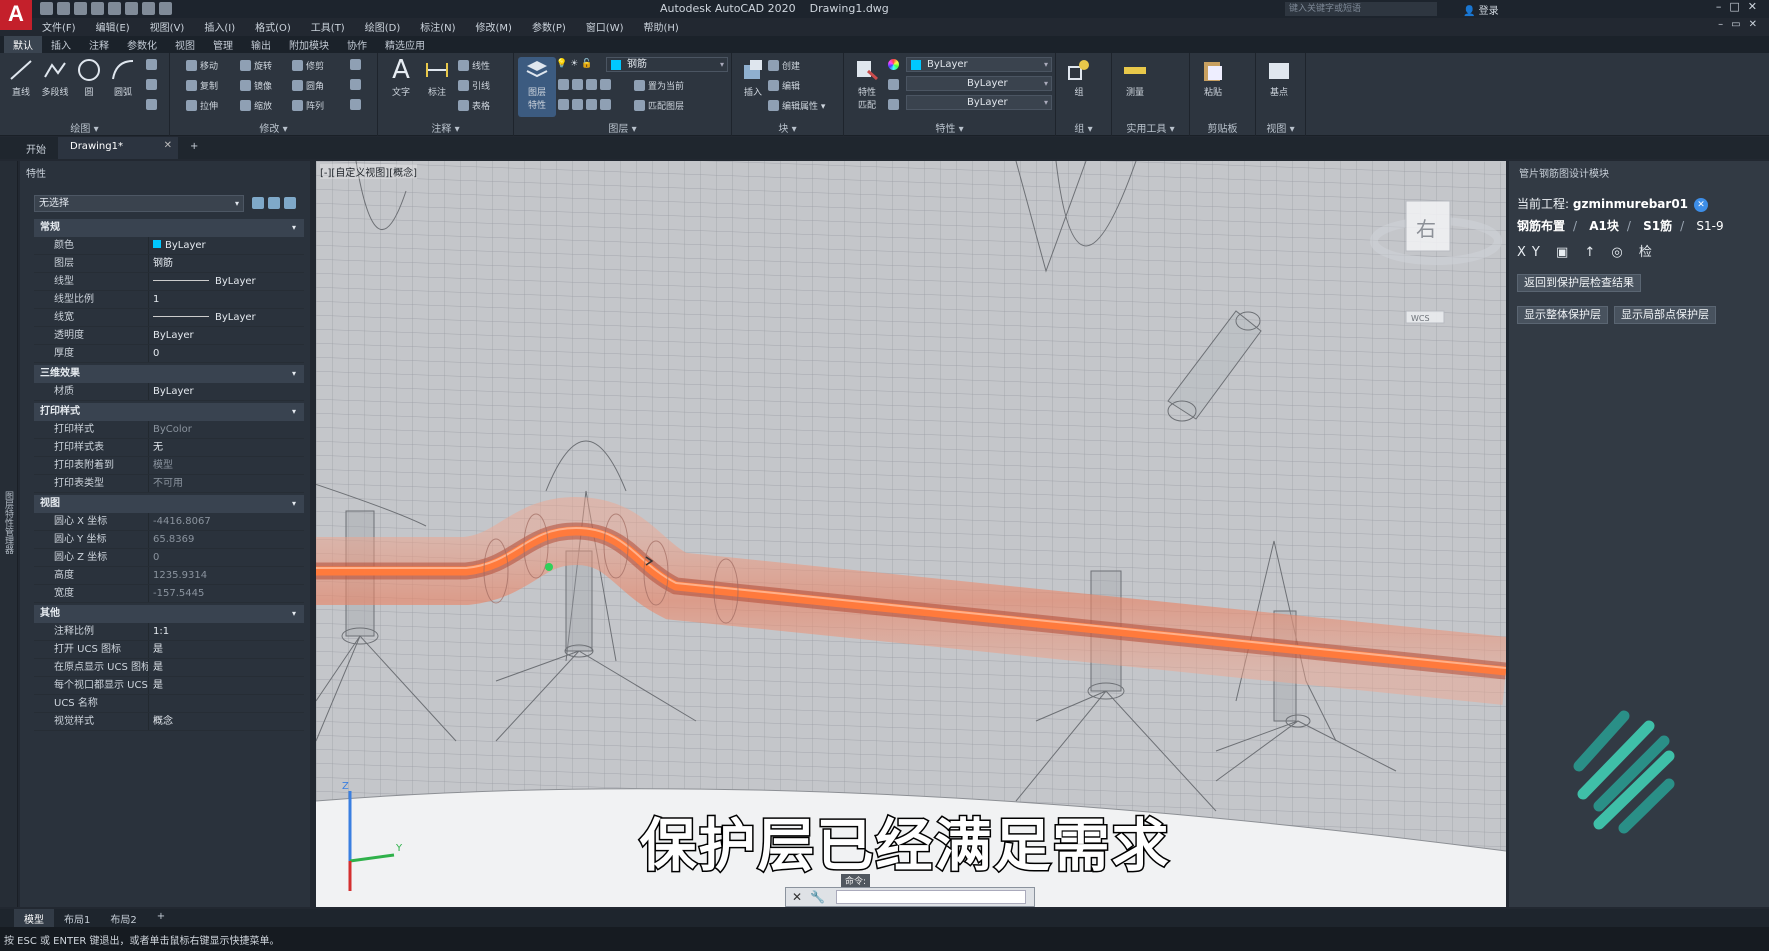 The height and width of the screenshot is (951, 1769). I want to click on move-button: 移动, so click(202, 65).